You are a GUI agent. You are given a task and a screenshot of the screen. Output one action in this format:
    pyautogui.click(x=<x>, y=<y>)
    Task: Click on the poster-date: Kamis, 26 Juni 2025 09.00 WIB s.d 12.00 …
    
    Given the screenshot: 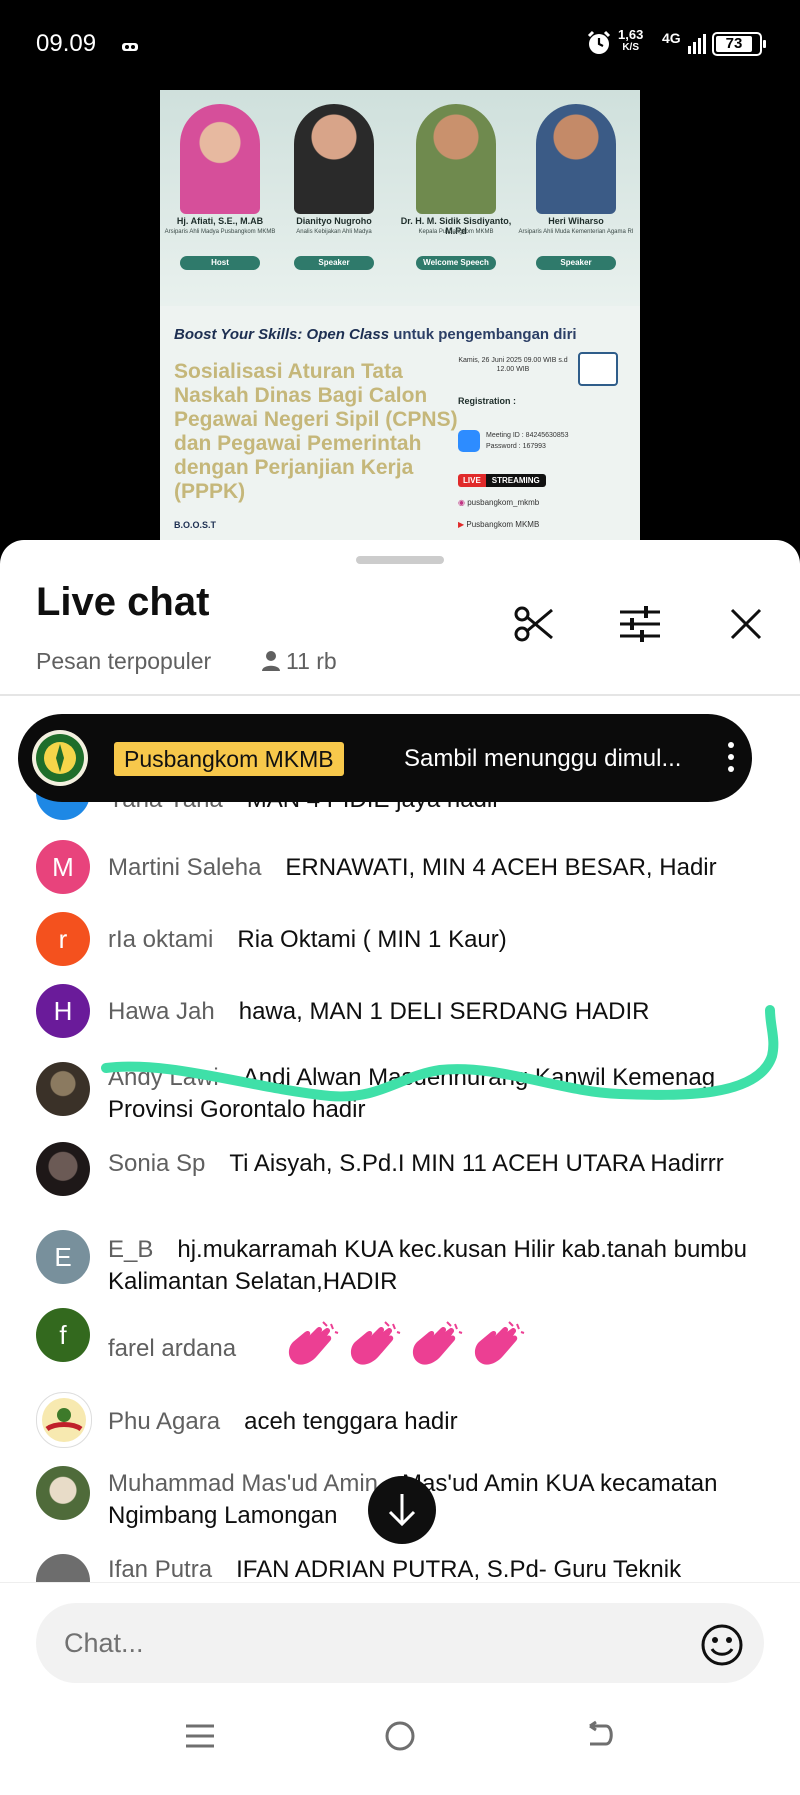 What is the action you would take?
    pyautogui.click(x=513, y=365)
    